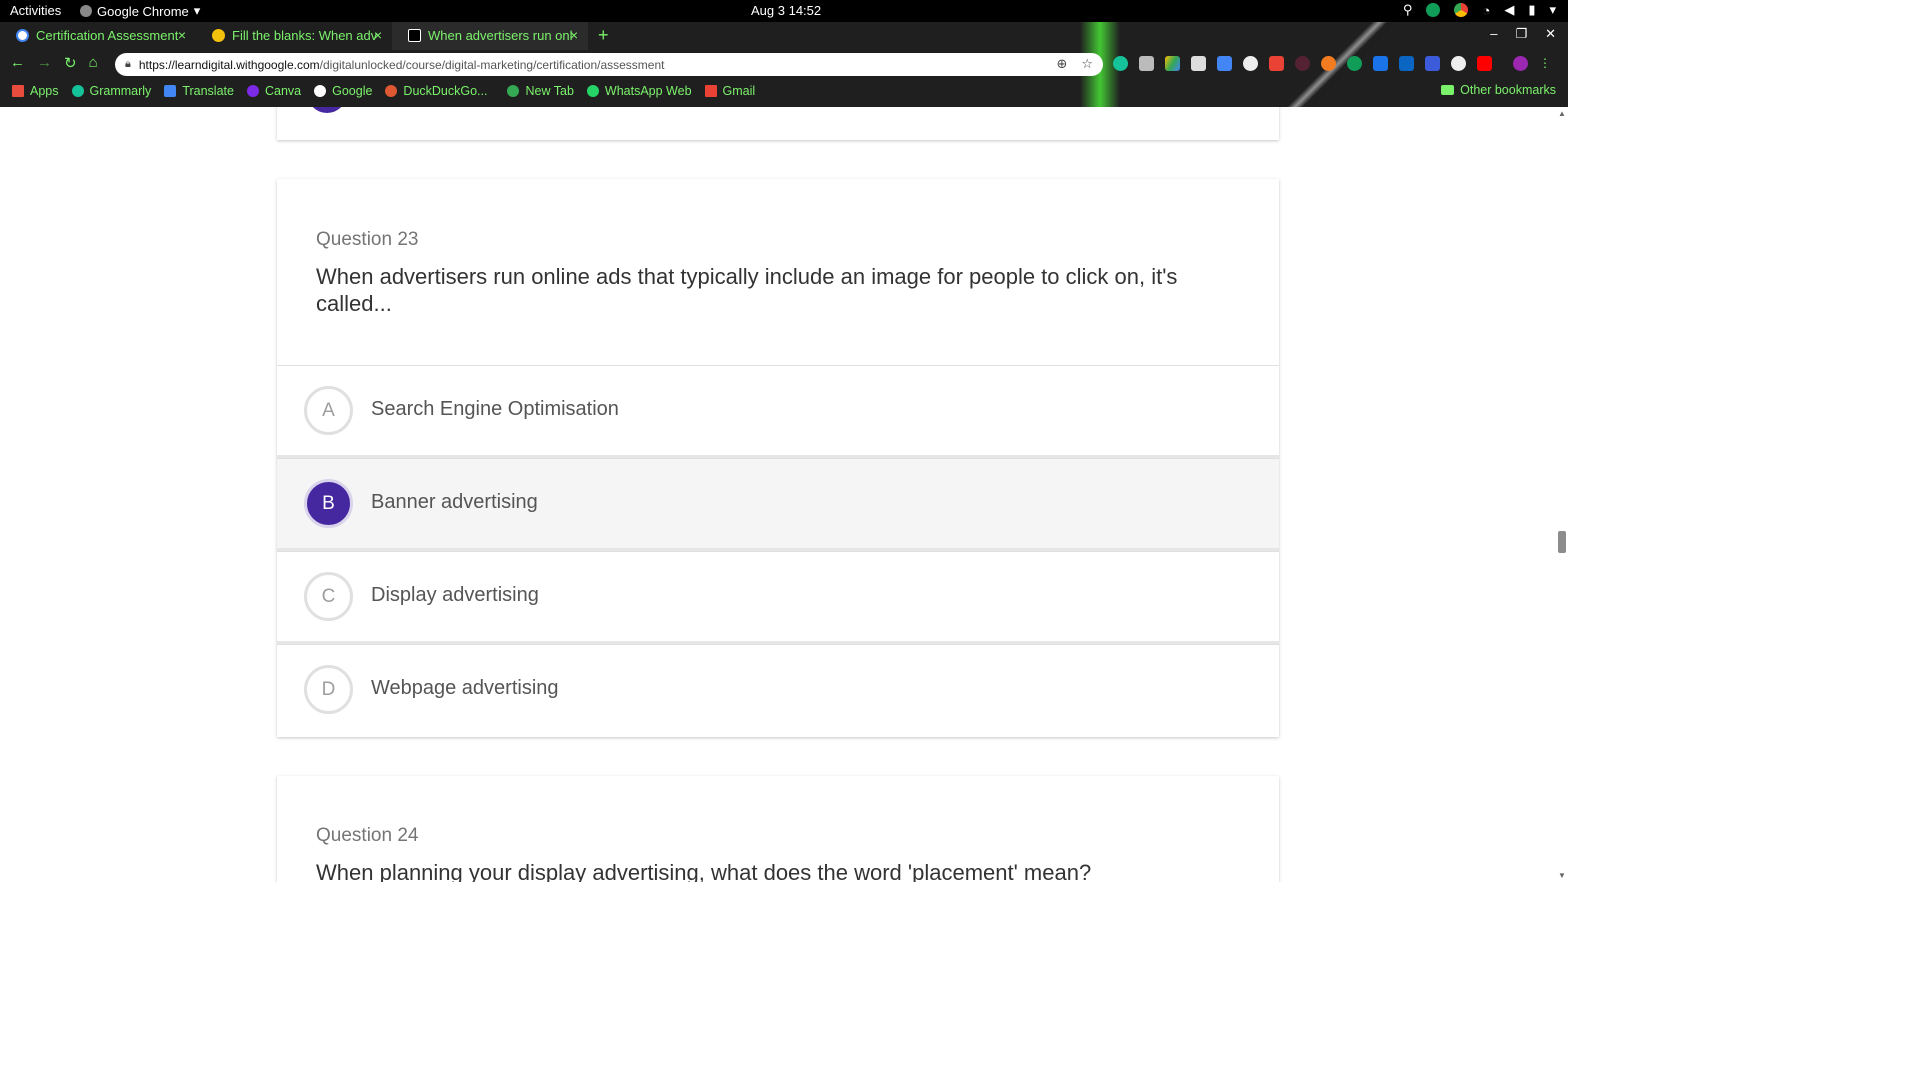 This screenshot has width=1920, height=1080. What do you see at coordinates (1250, 63) in the screenshot?
I see `clock-extension-icon` at bounding box center [1250, 63].